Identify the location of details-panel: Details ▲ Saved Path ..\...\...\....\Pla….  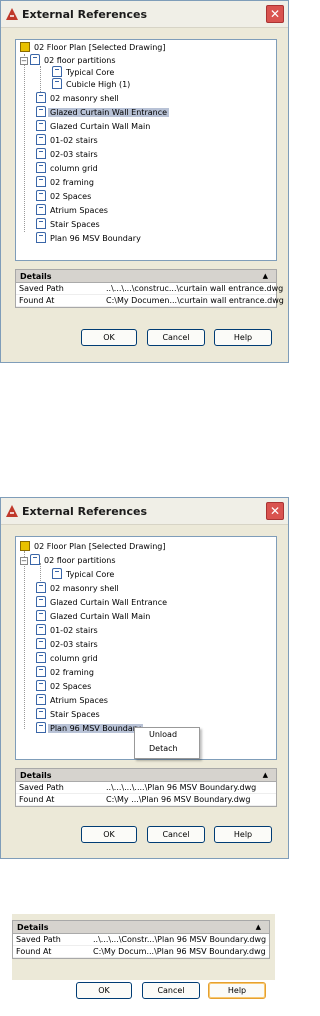
(146, 787).